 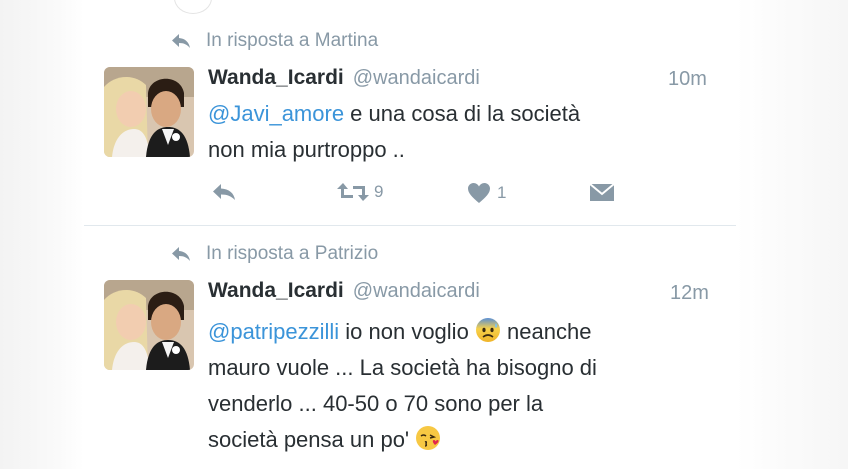 What do you see at coordinates (410, 225) in the screenshot?
I see `tweet-divider` at bounding box center [410, 225].